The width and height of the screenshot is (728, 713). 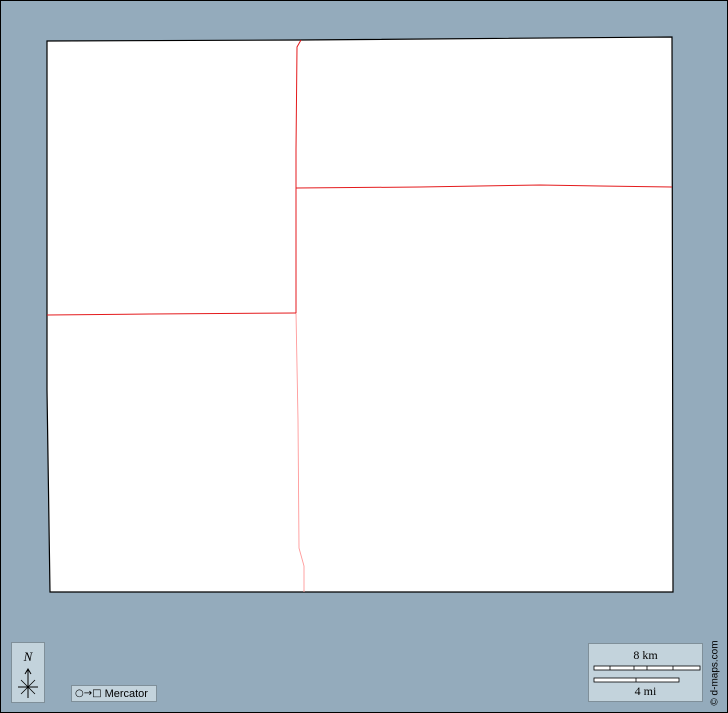 I want to click on projection-symbol-icon: ○→□, so click(x=88, y=693).